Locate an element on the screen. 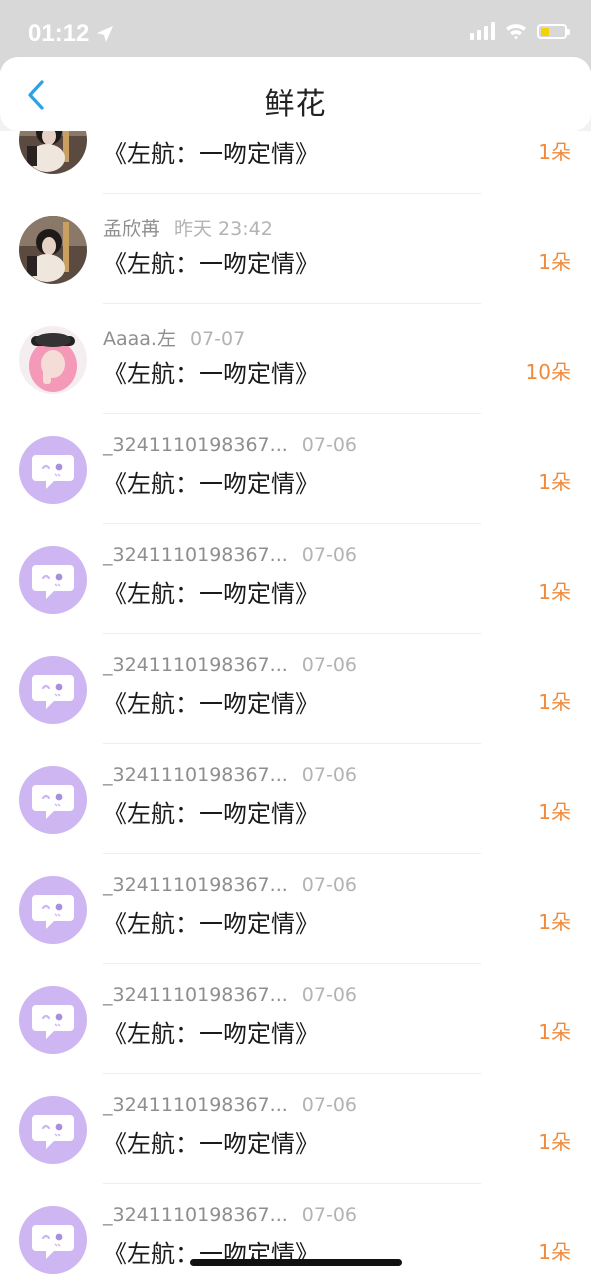  item-meta: Aaaa.左 07-07 is located at coordinates (174, 337).